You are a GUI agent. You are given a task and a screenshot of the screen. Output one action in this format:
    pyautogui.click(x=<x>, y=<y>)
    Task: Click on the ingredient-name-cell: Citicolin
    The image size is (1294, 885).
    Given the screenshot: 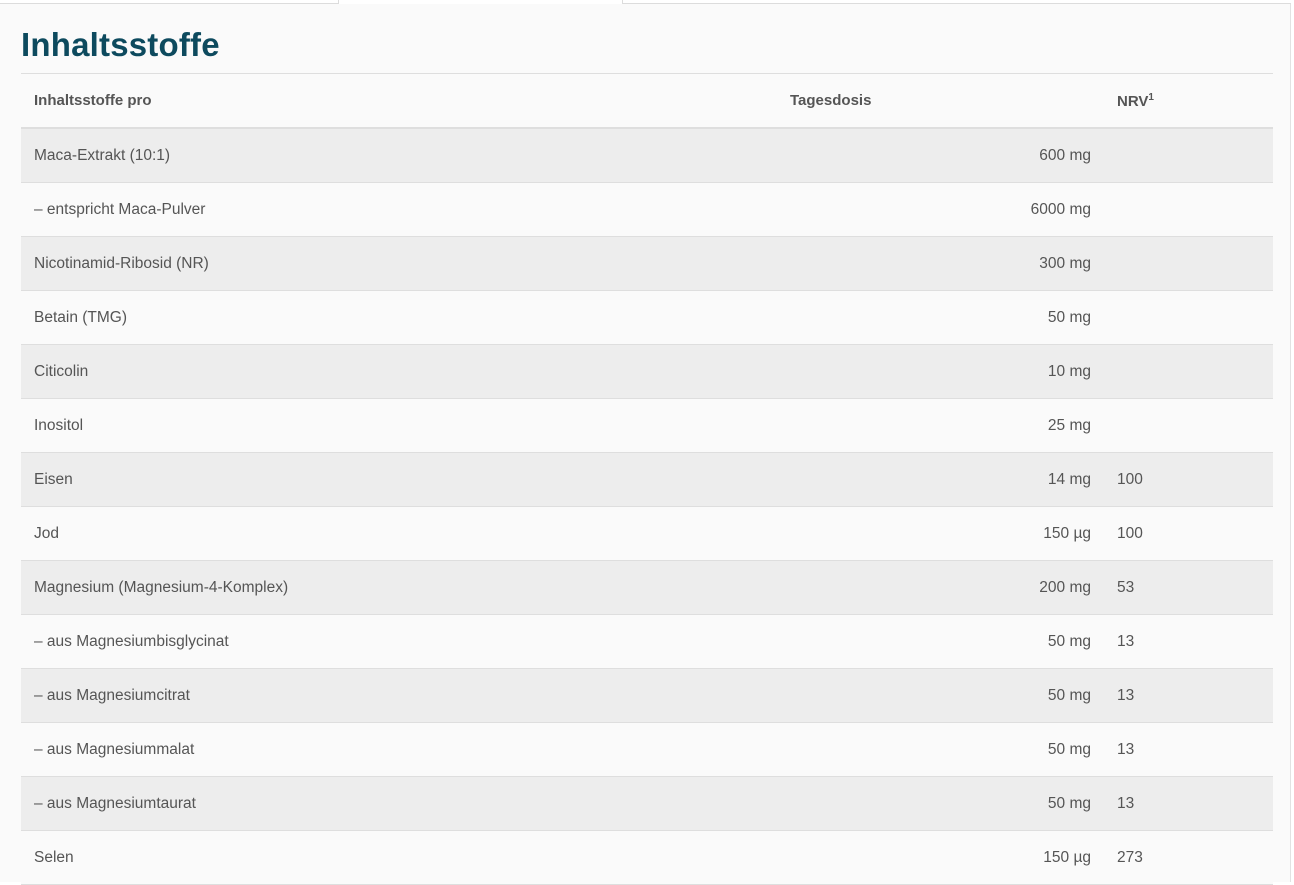 What is the action you would take?
    pyautogui.click(x=405, y=371)
    